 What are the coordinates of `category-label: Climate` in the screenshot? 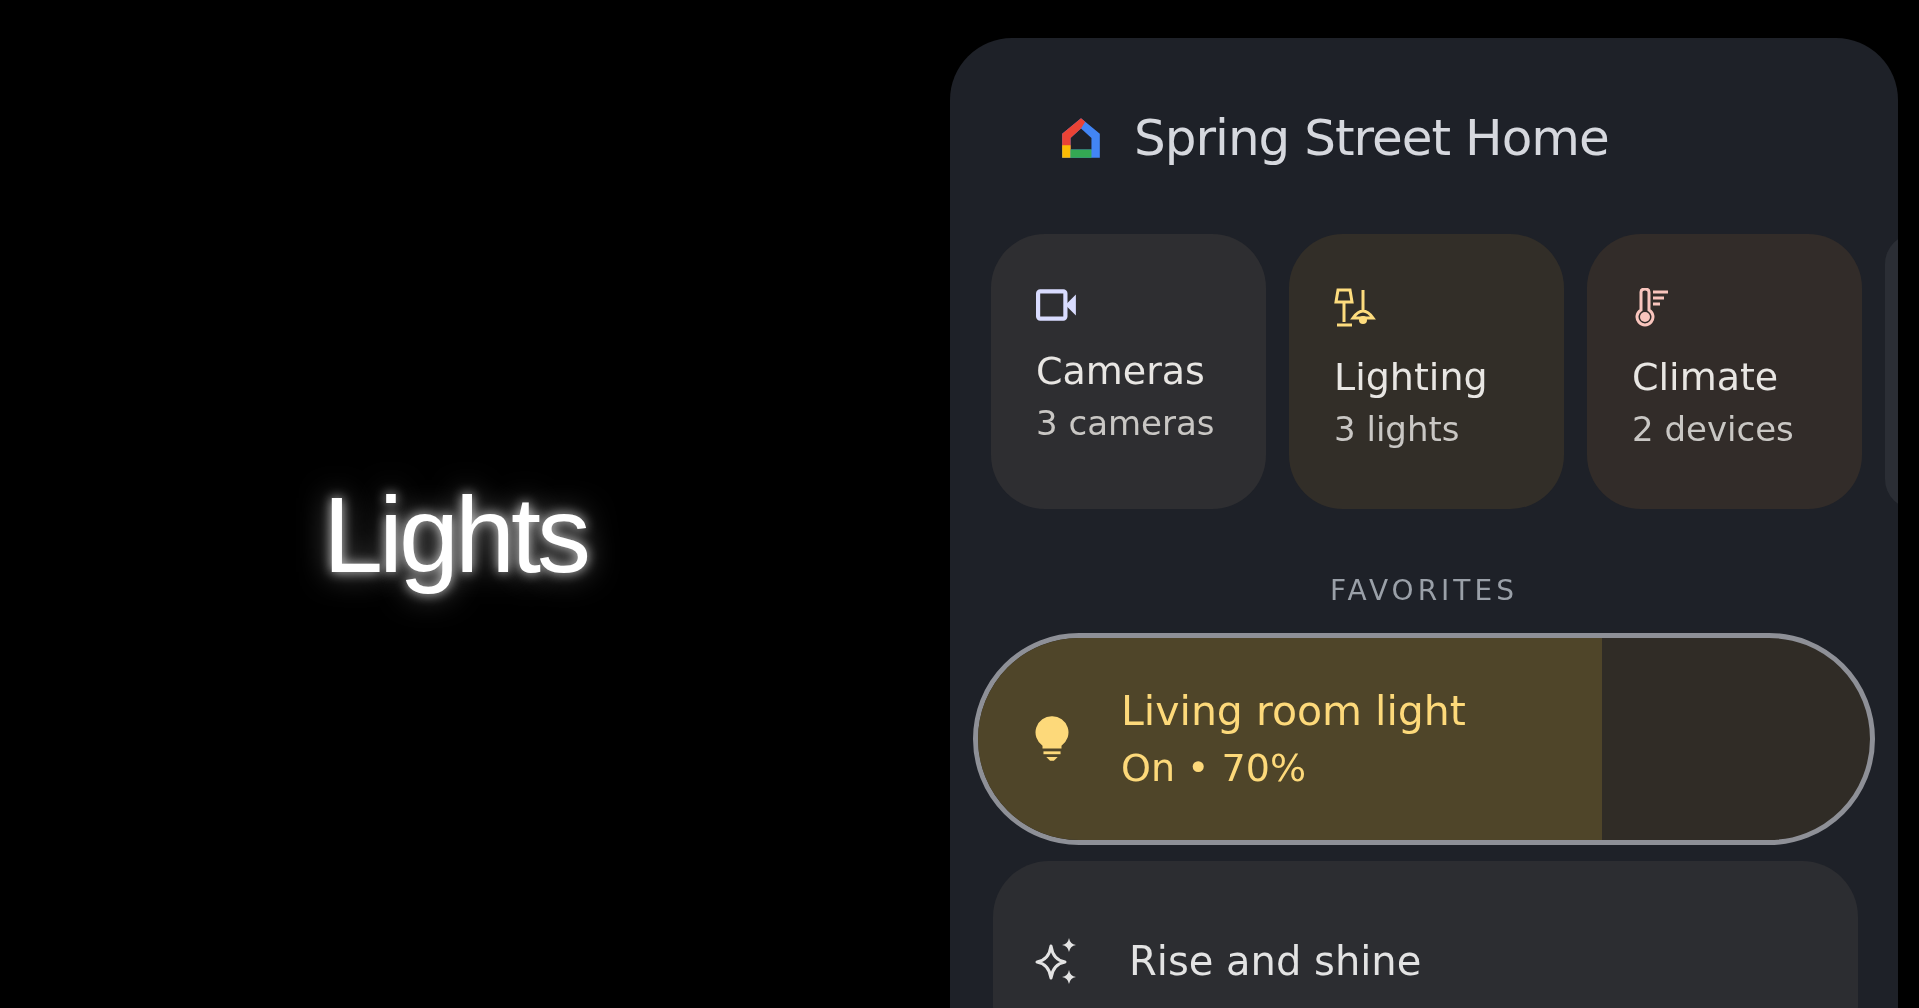 It's located at (1705, 377).